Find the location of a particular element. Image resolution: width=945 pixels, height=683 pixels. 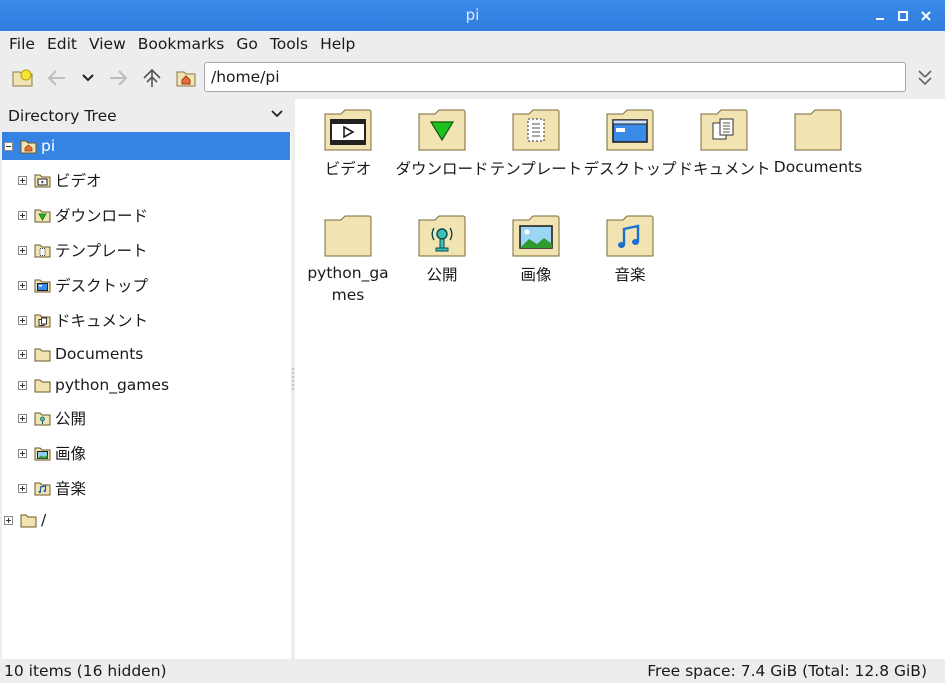

close-button is located at coordinates (925, 16).